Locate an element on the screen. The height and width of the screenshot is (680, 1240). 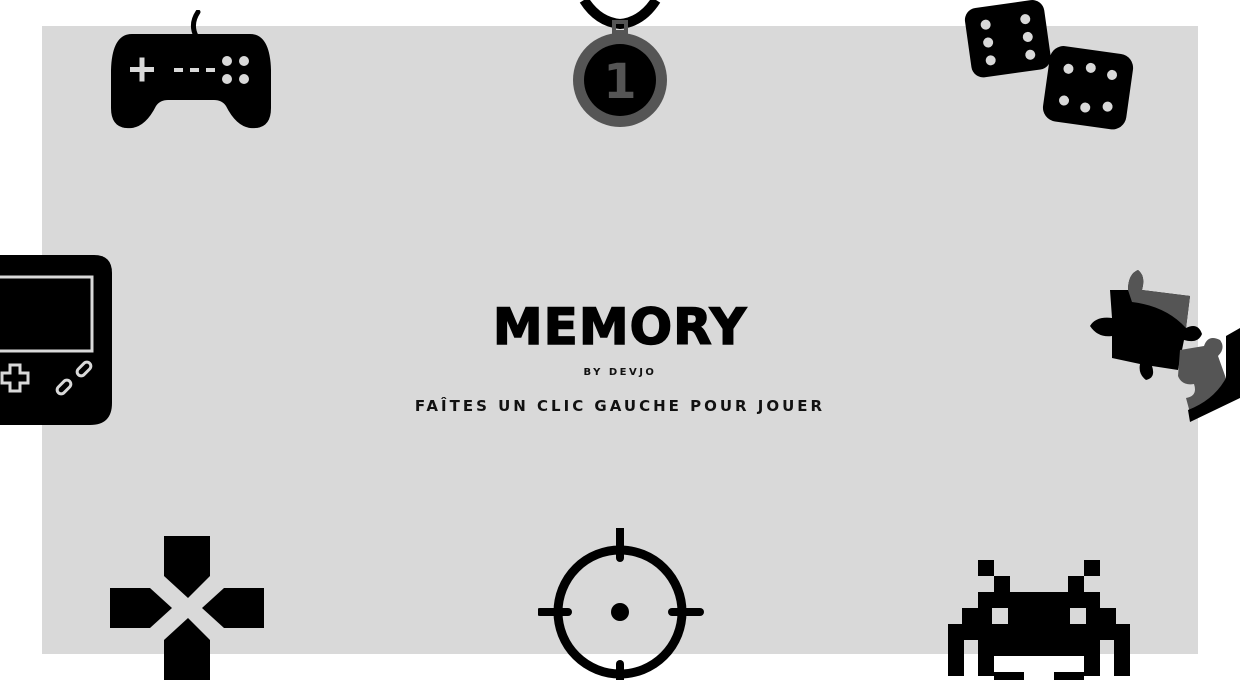
game-title: MEMORY is located at coordinates (620, 327).